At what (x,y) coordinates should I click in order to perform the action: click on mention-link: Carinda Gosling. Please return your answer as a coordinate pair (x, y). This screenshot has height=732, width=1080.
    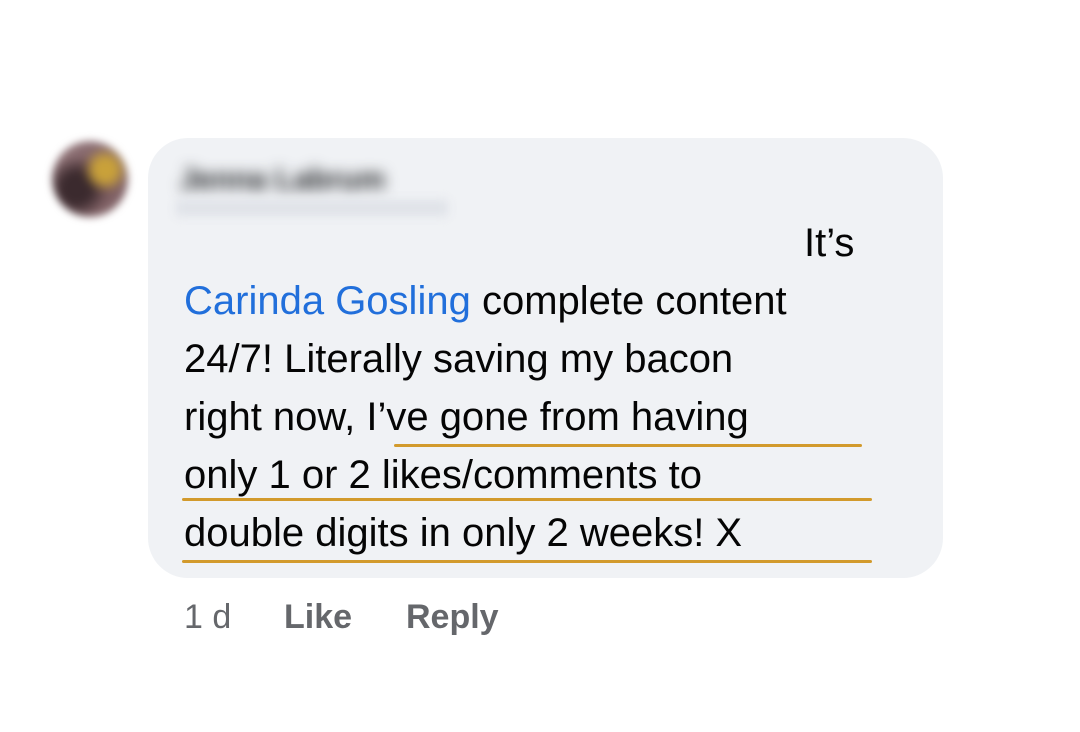
    Looking at the image, I should click on (327, 301).